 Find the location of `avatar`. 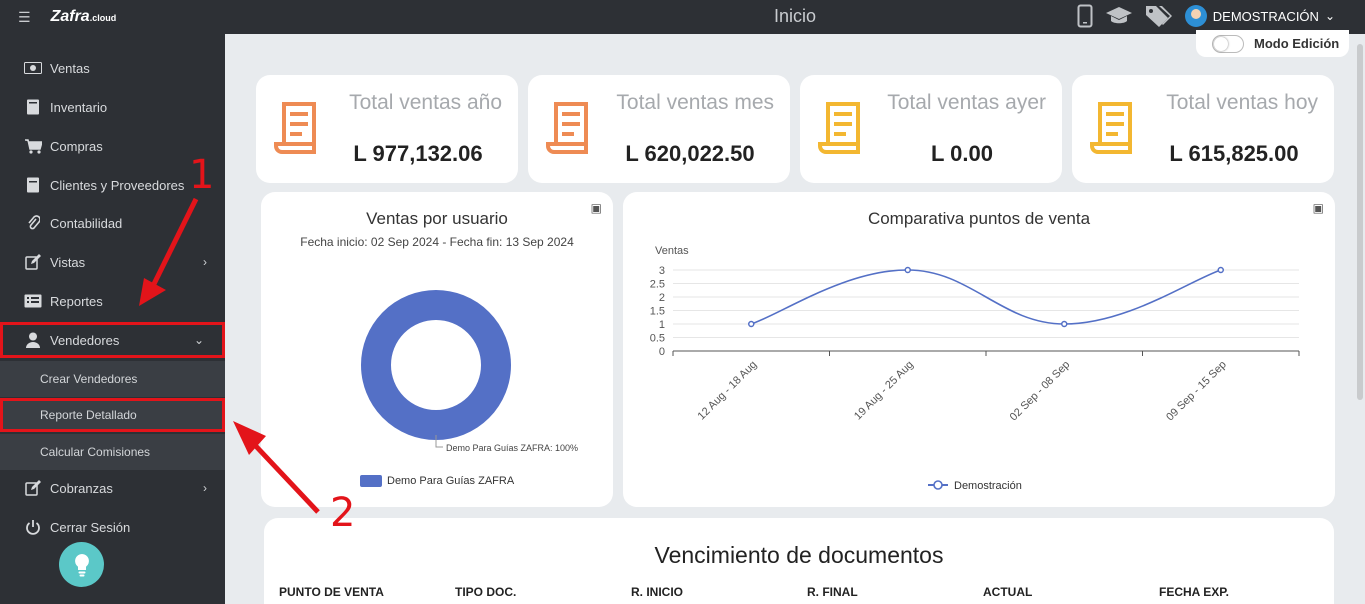

avatar is located at coordinates (1195, 16).